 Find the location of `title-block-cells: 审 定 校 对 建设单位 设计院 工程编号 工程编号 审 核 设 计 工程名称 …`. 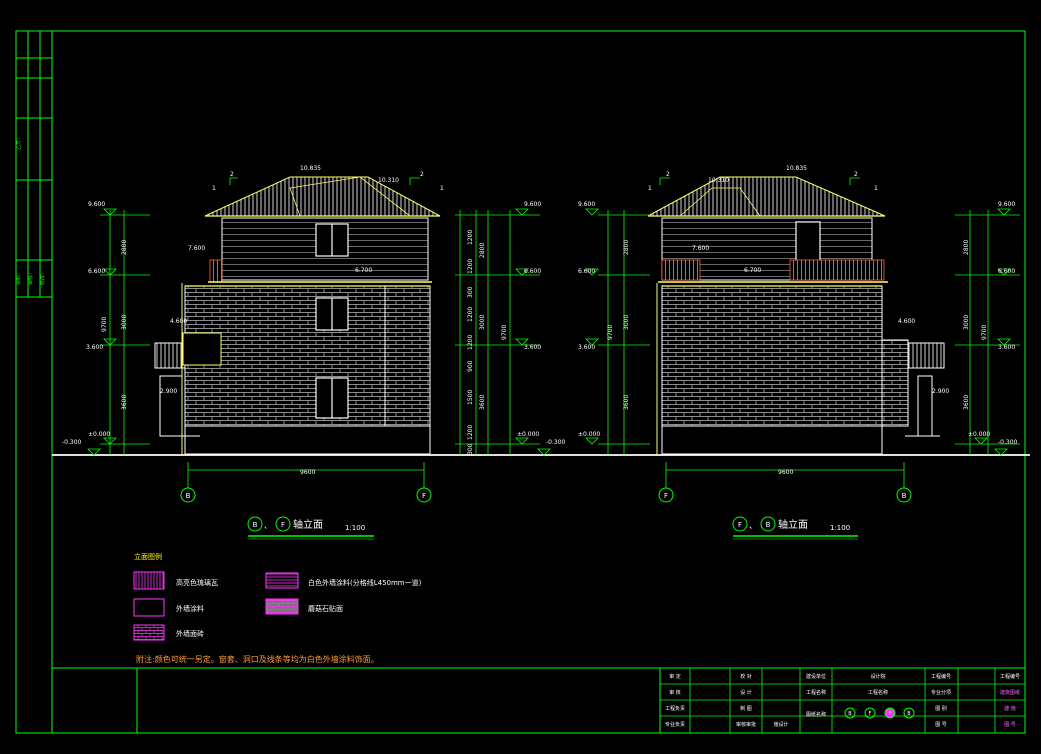

title-block-cells: 审 定 校 对 建设单位 设计院 工程编号 工程编号 审 核 设 计 工程名称 … is located at coordinates (842, 700).